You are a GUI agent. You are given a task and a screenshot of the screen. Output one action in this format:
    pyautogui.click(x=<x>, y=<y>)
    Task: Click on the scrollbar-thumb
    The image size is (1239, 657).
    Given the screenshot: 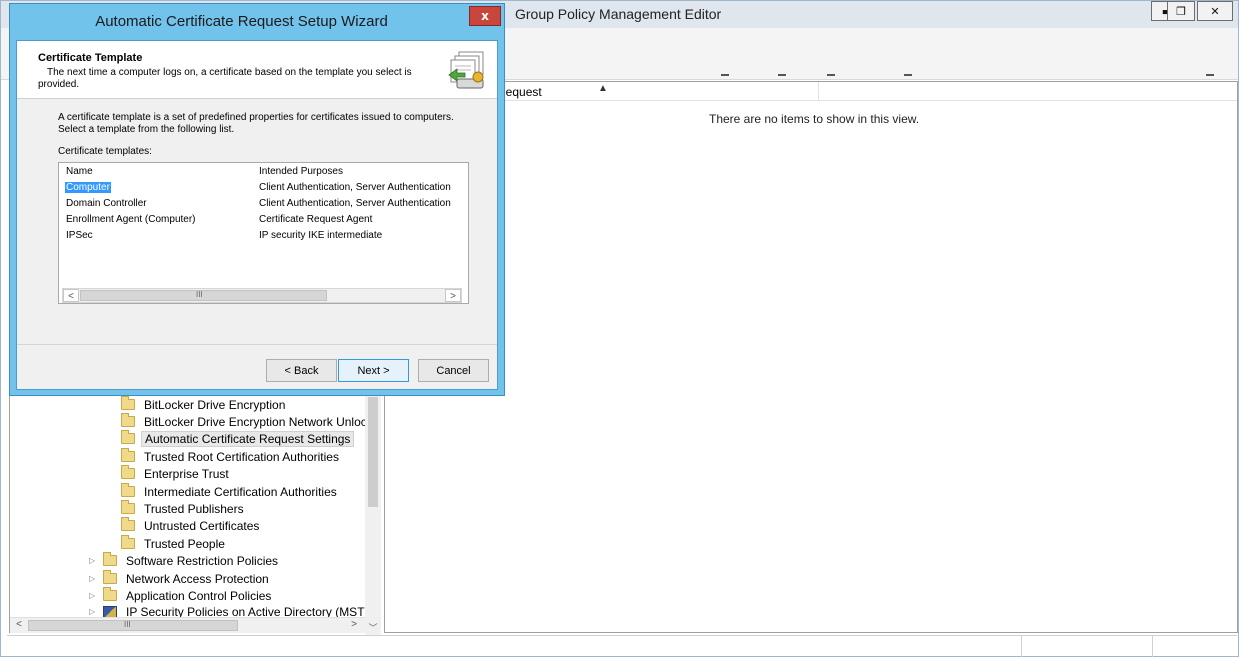 What is the action you would take?
    pyautogui.click(x=373, y=452)
    